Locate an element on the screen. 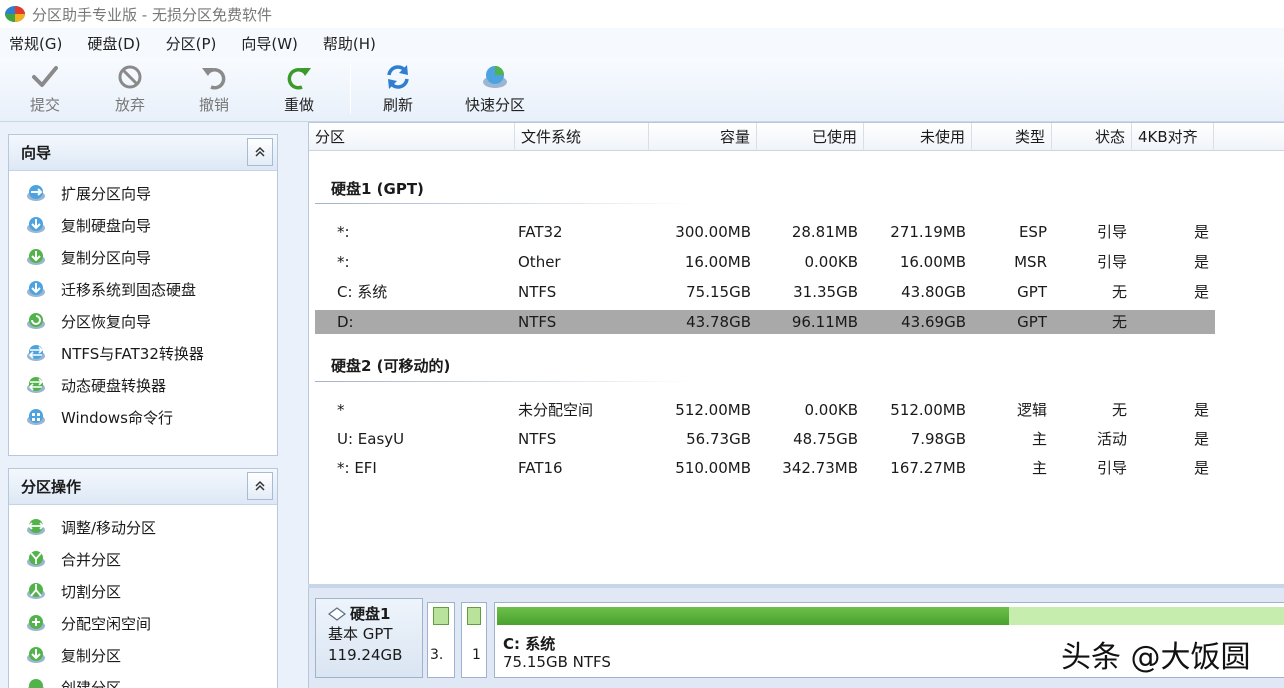 The image size is (1284, 688). wizard-item-copy-disk: 复制硬盘向导 is located at coordinates (143, 225).